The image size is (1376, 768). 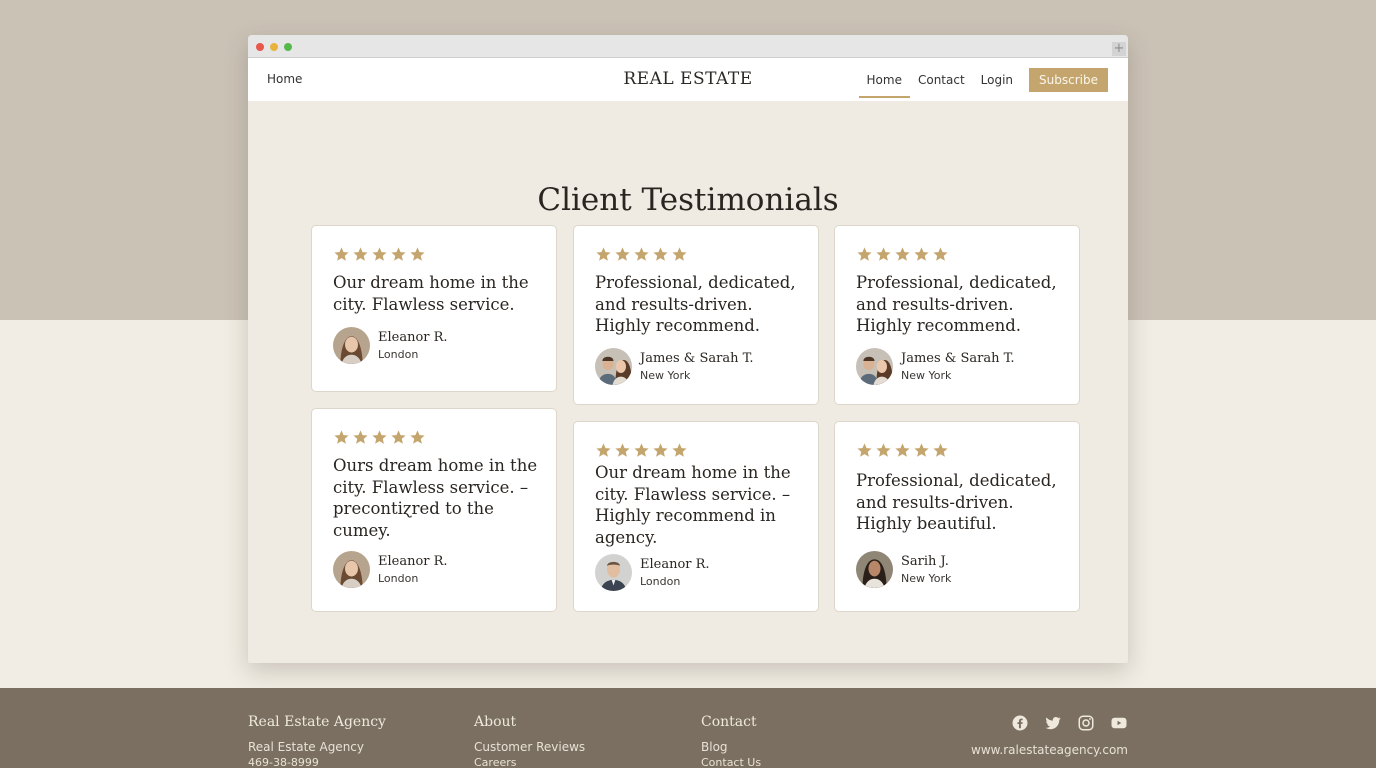 What do you see at coordinates (884, 85) in the screenshot?
I see `nav-link-home: Home` at bounding box center [884, 85].